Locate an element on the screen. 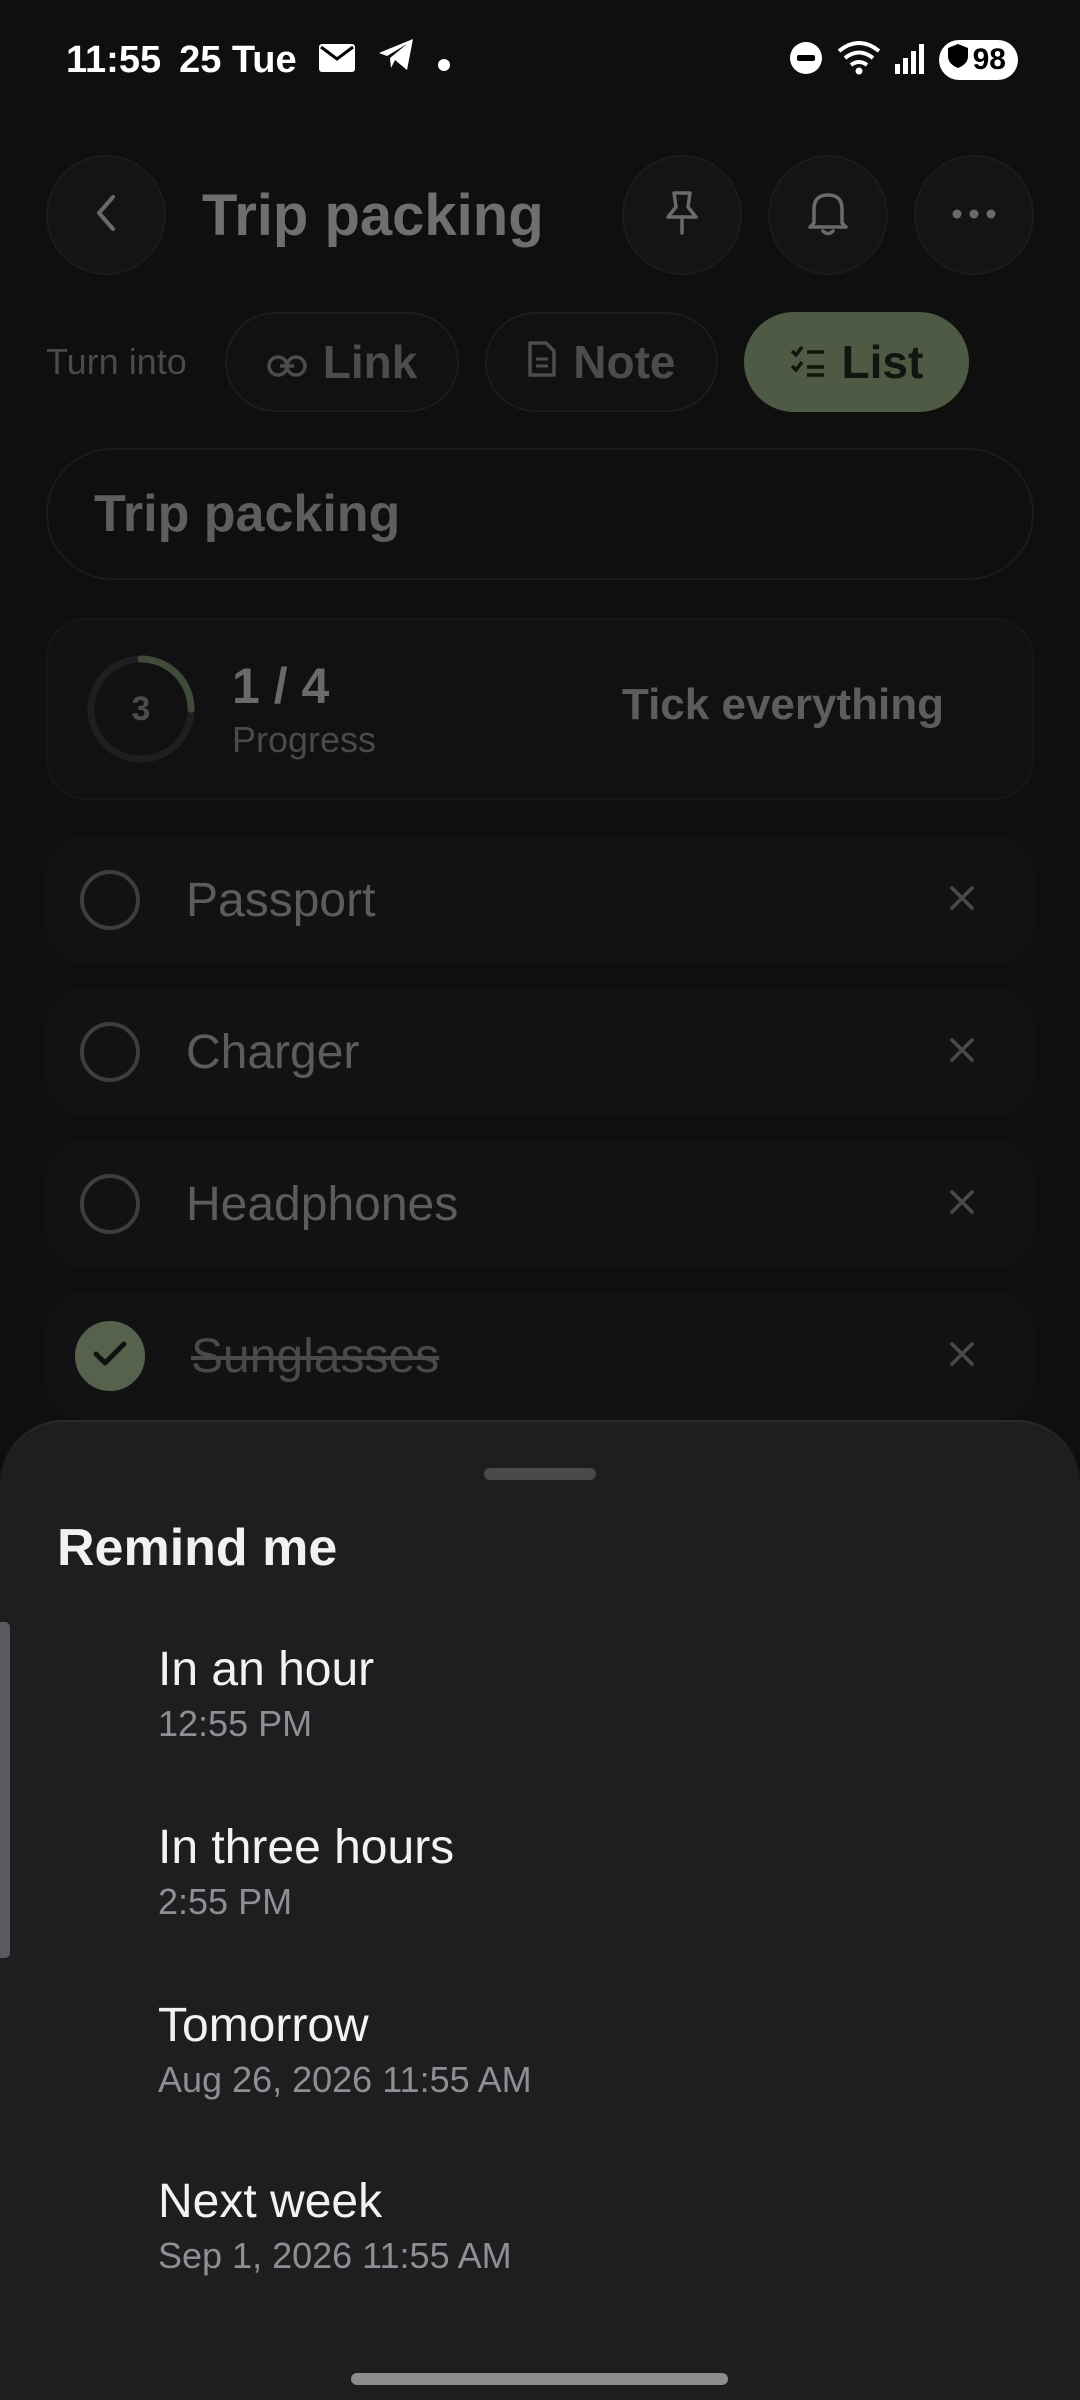 This screenshot has height=2400, width=1080. list-item: Charger is located at coordinates (540, 1052).